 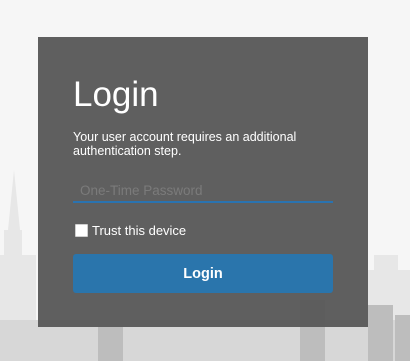 I want to click on trust-device-label: Trust this device, so click(x=139, y=230).